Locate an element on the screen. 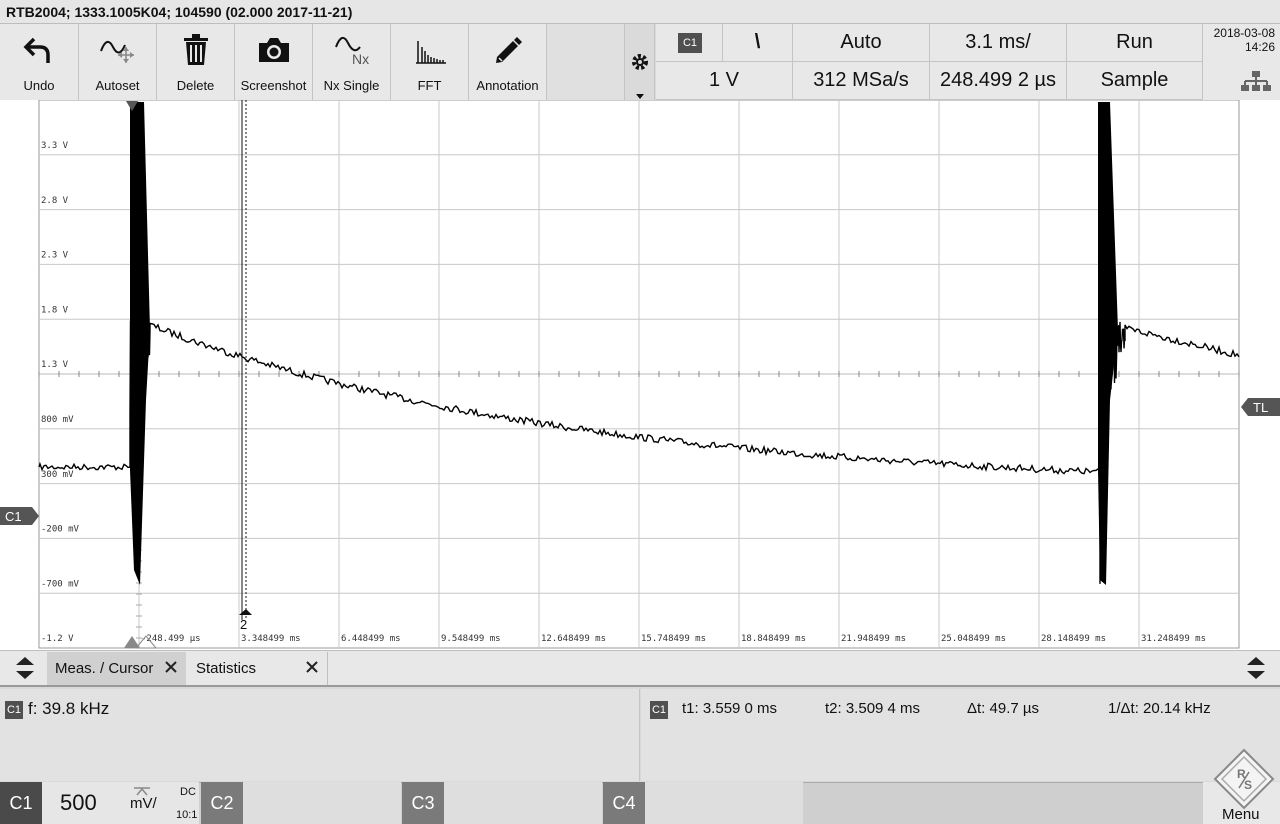  nx-single-button: Nx Nx Single is located at coordinates (352, 62).